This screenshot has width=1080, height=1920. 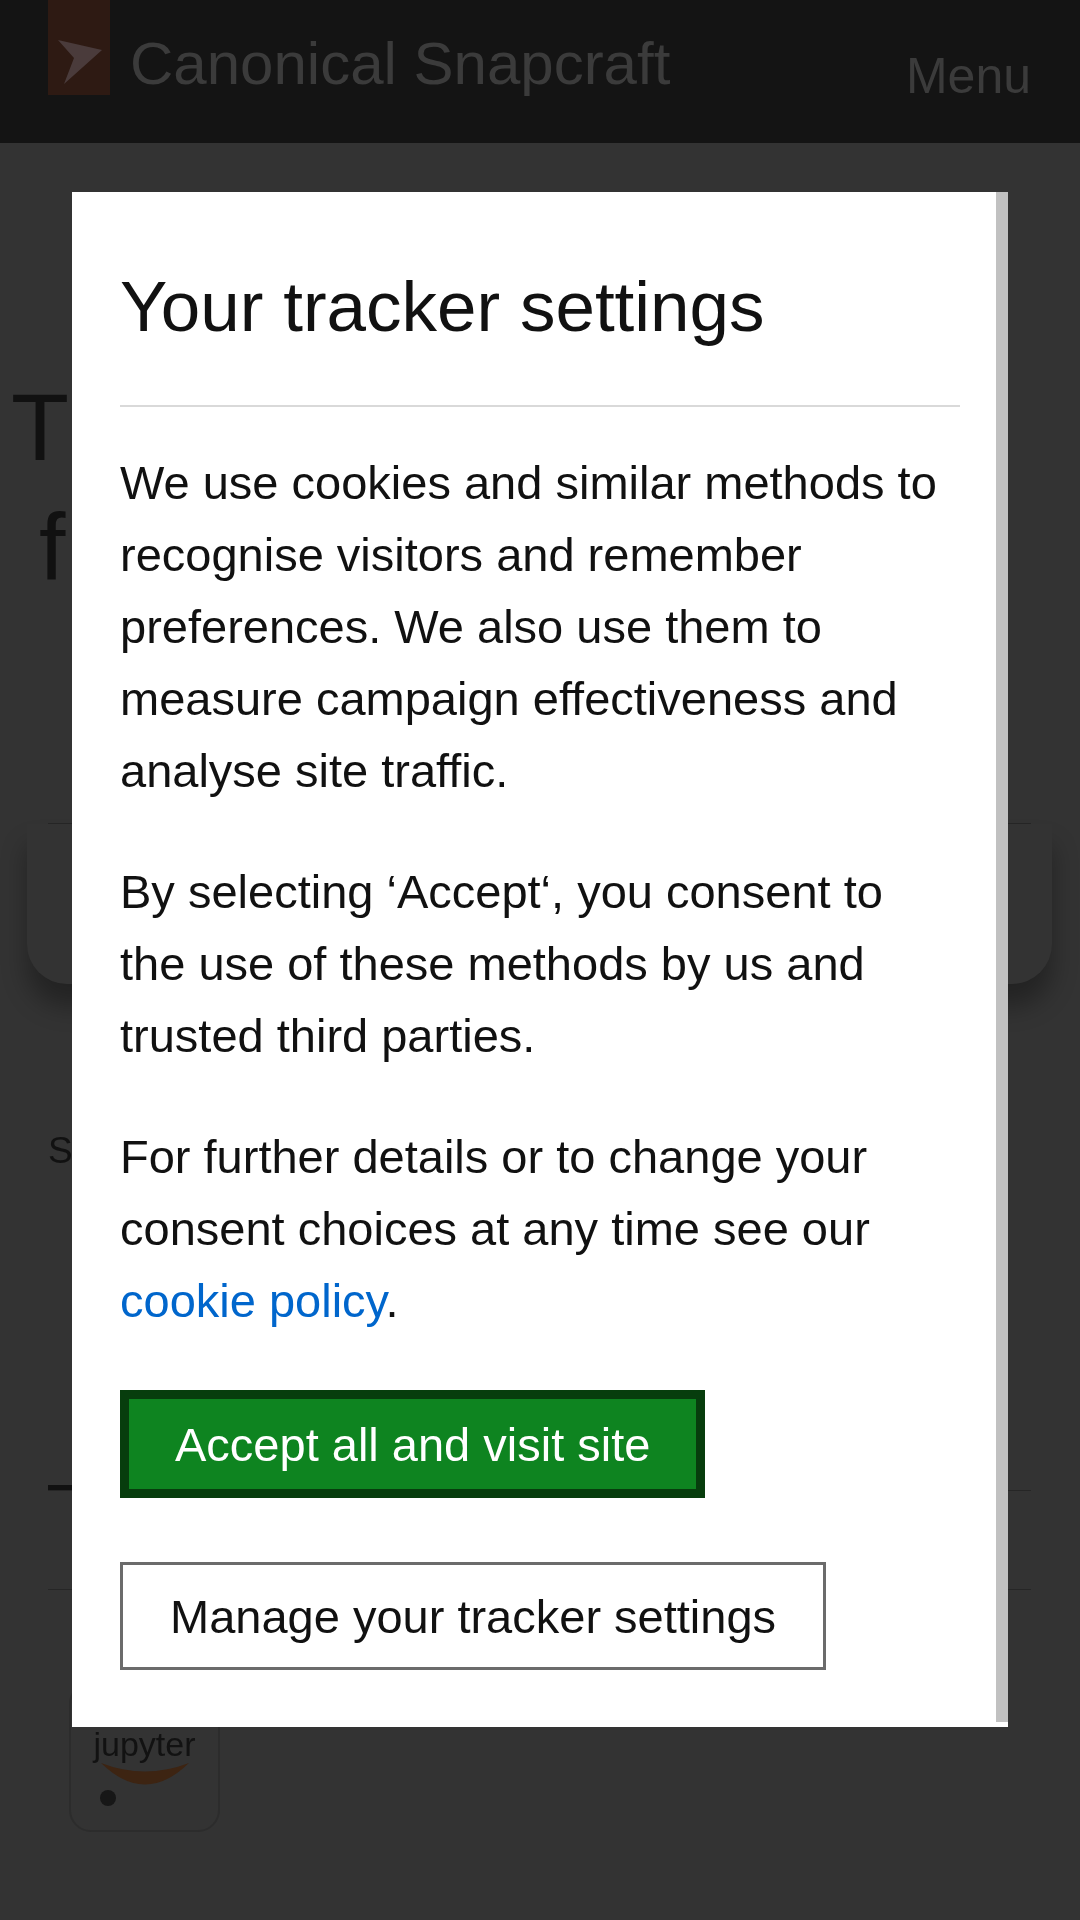 I want to click on dialog-paragraph: We use cookies and similar methods to recognise visitors and remember preferences. We also use them to measure campaign effectiveness and analyse site traffic., so click(x=529, y=627).